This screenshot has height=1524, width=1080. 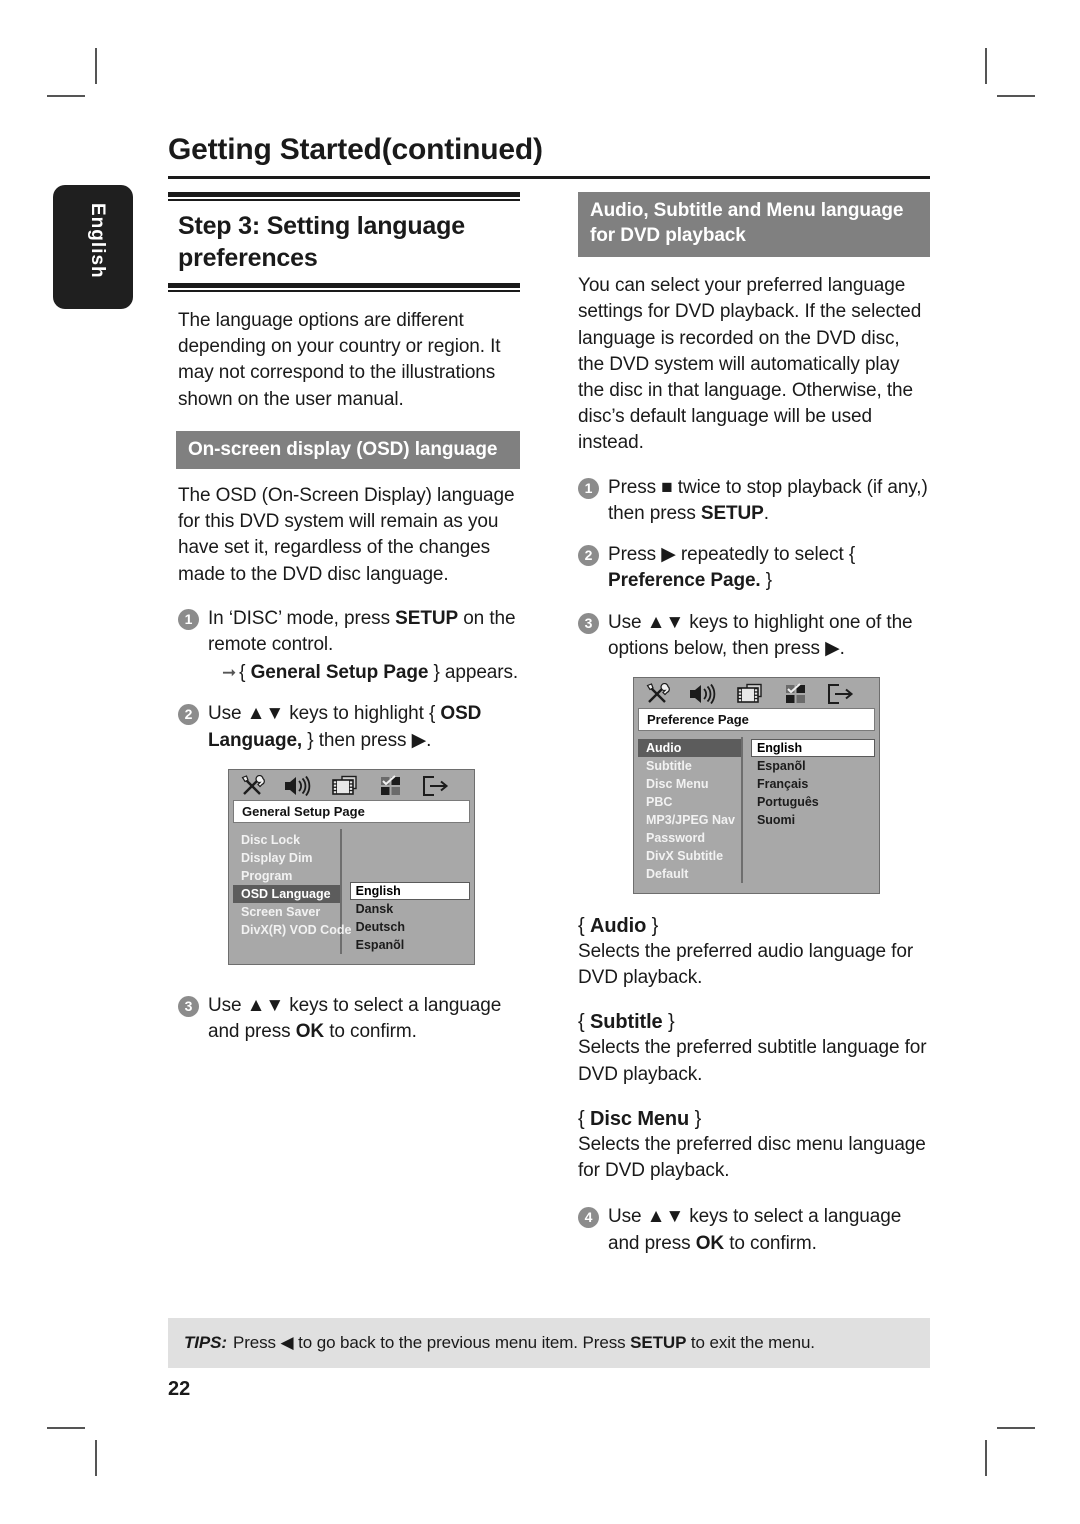 I want to click on osd-page-title: General Setup Page, so click(x=351, y=811).